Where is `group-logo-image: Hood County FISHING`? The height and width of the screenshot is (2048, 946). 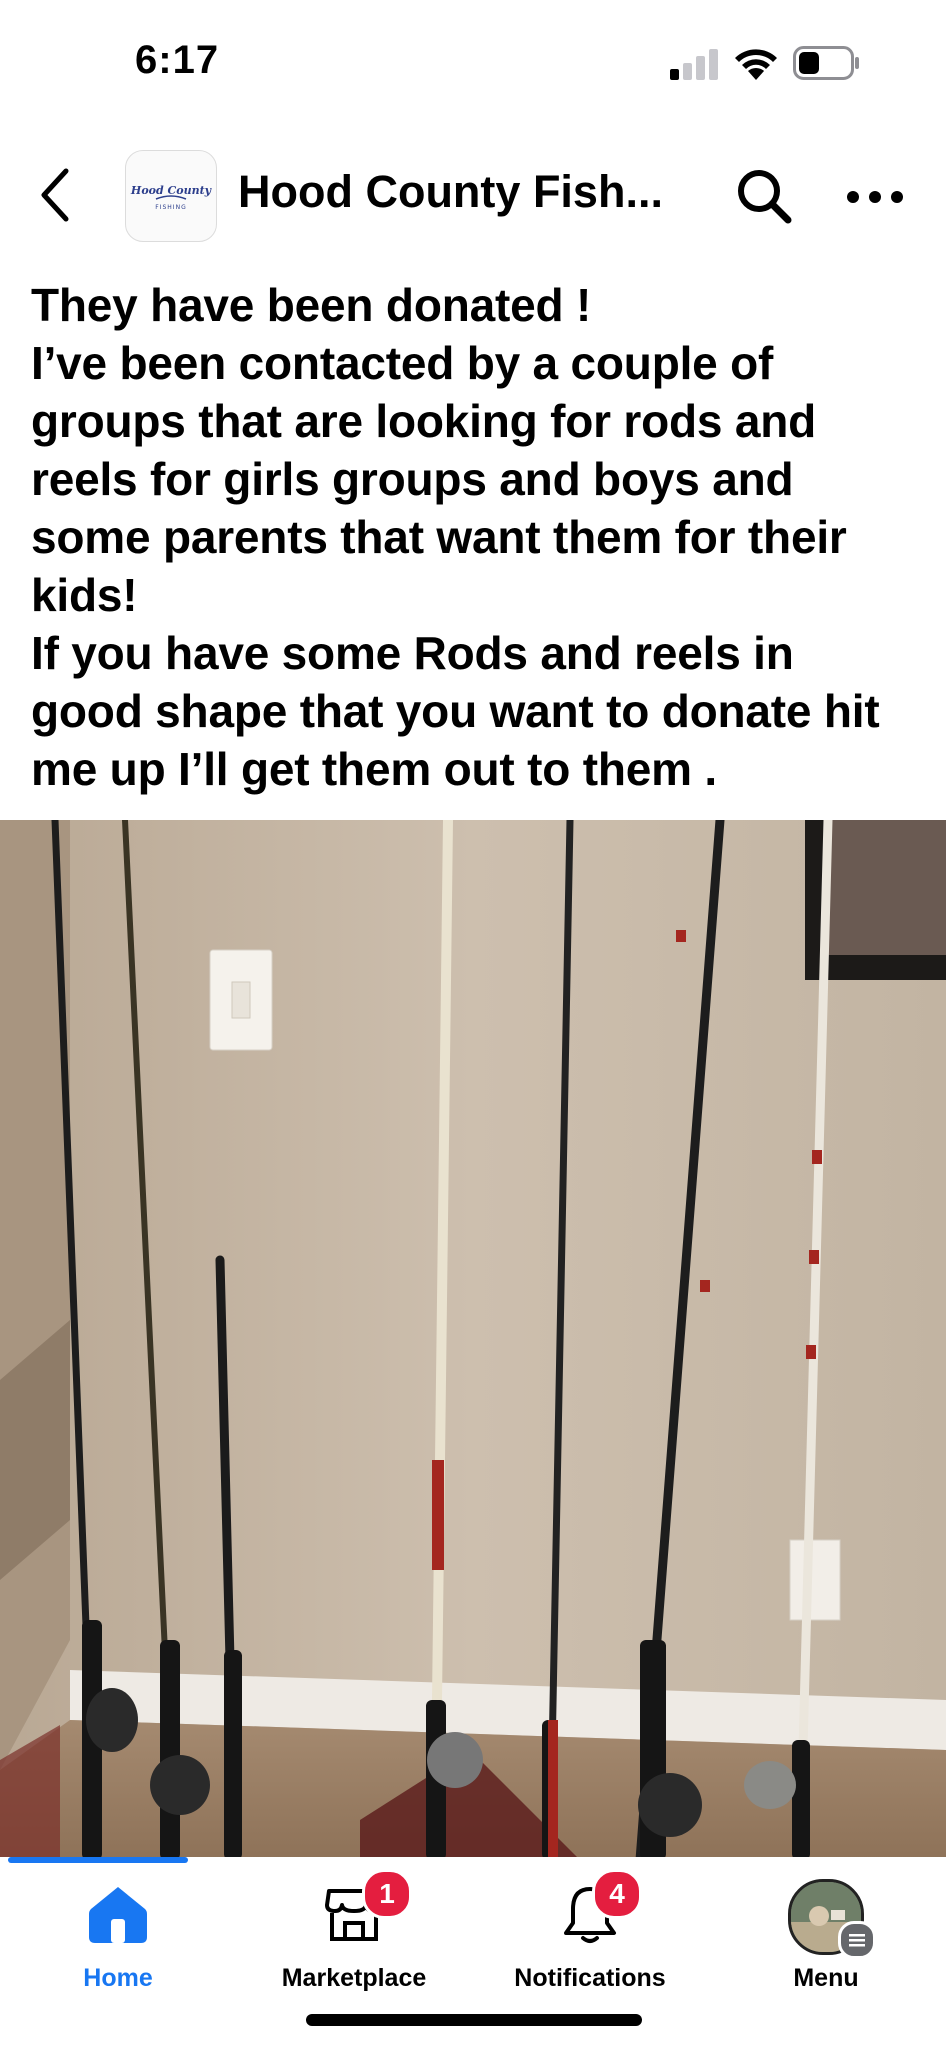
group-logo-image: Hood County FISHING is located at coordinates (171, 197).